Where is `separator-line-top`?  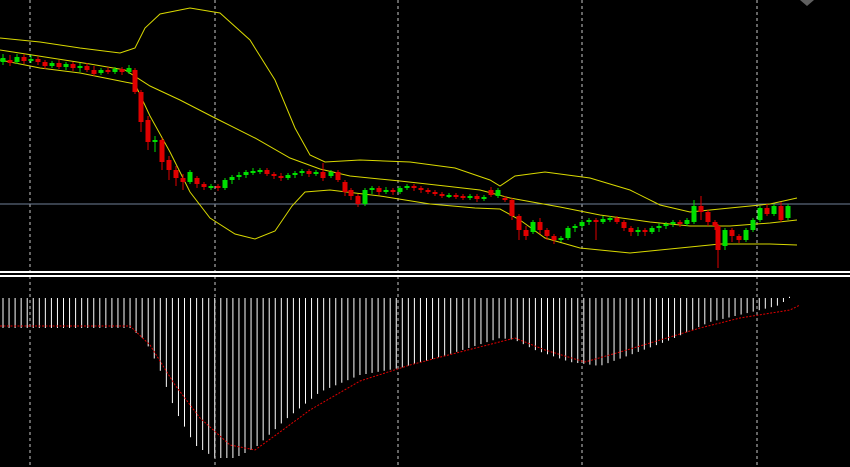 separator-line-top is located at coordinates (425, 272).